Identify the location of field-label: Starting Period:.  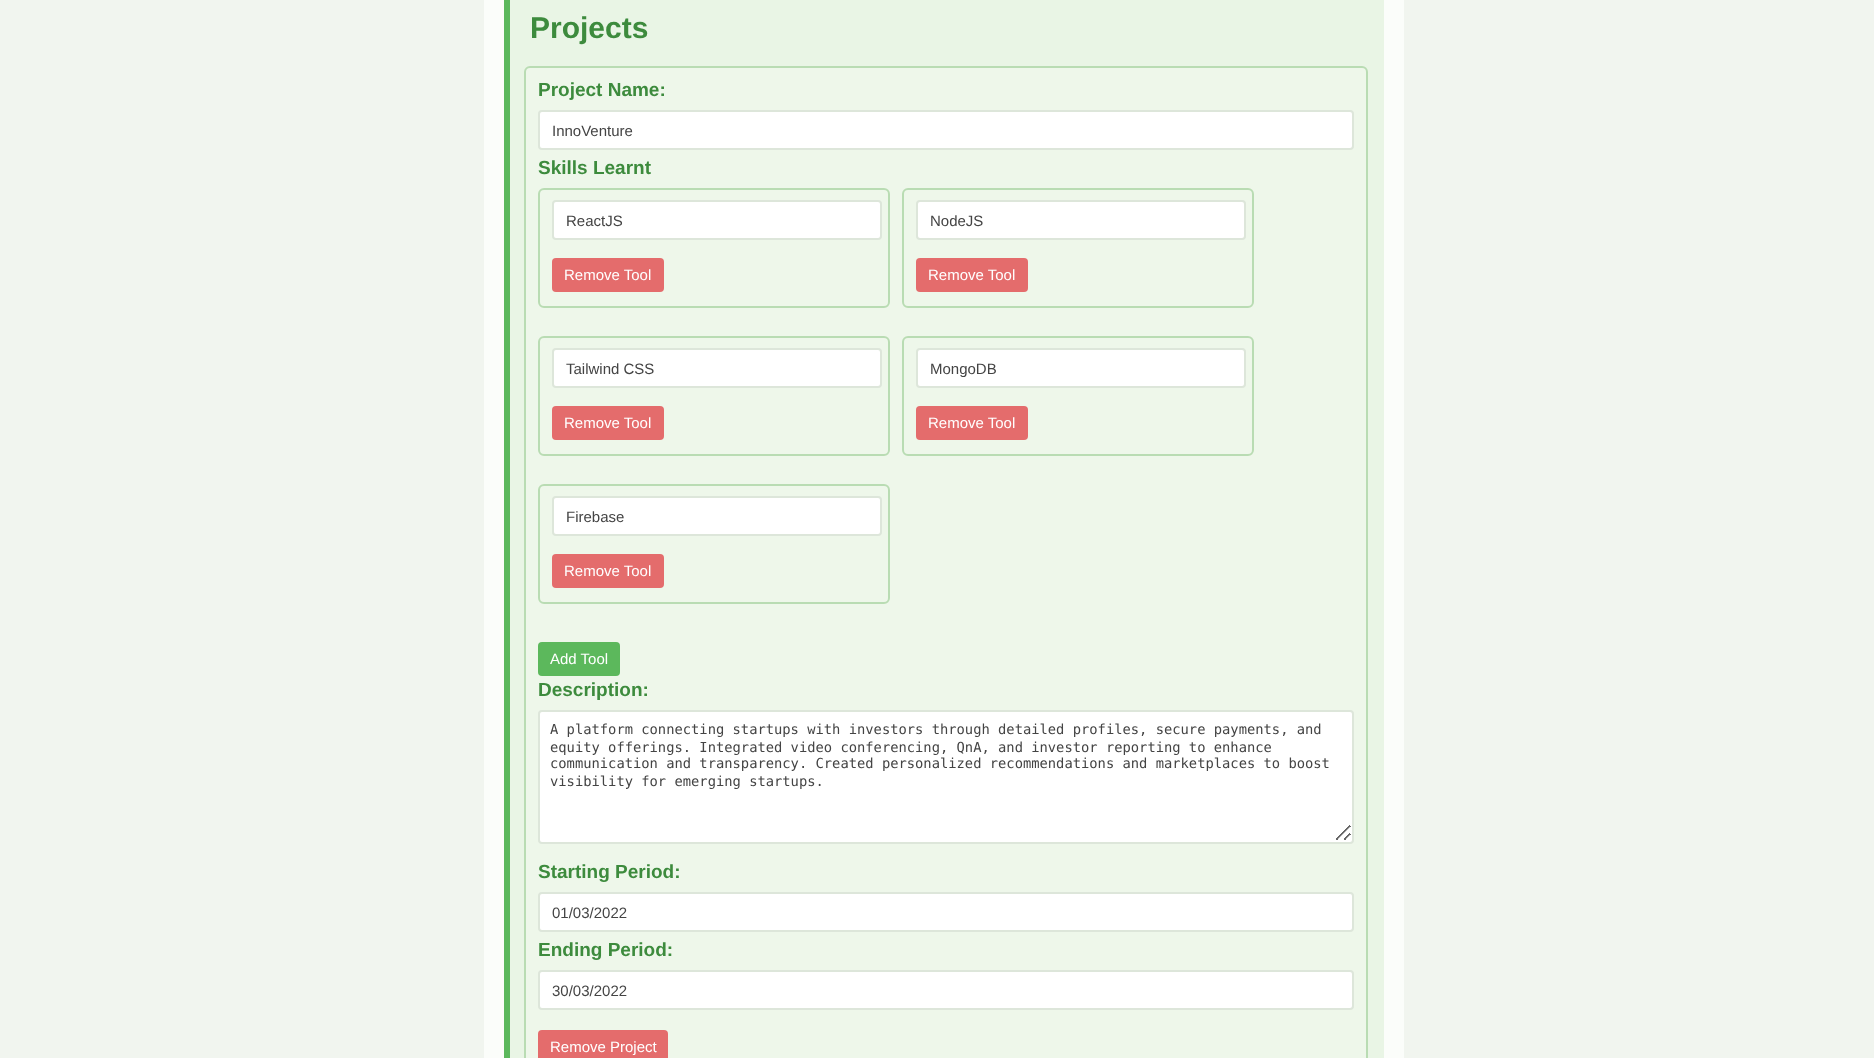
(610, 874).